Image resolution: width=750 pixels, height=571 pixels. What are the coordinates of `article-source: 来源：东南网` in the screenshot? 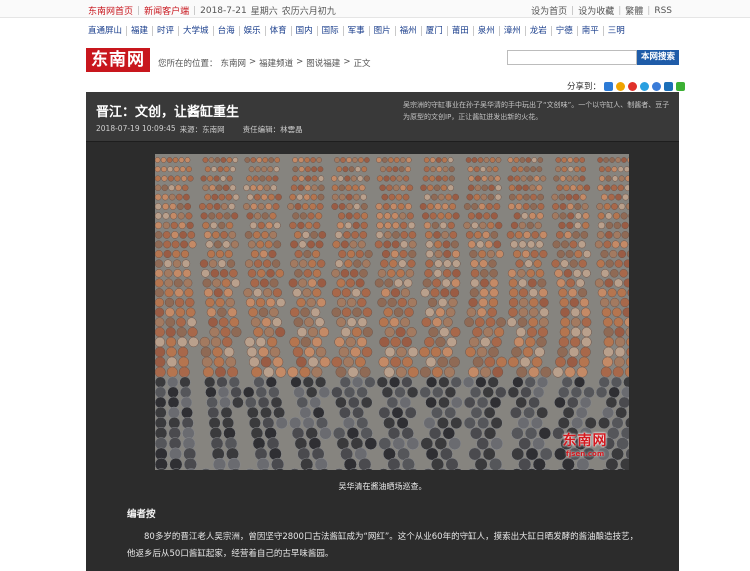 It's located at (202, 129).